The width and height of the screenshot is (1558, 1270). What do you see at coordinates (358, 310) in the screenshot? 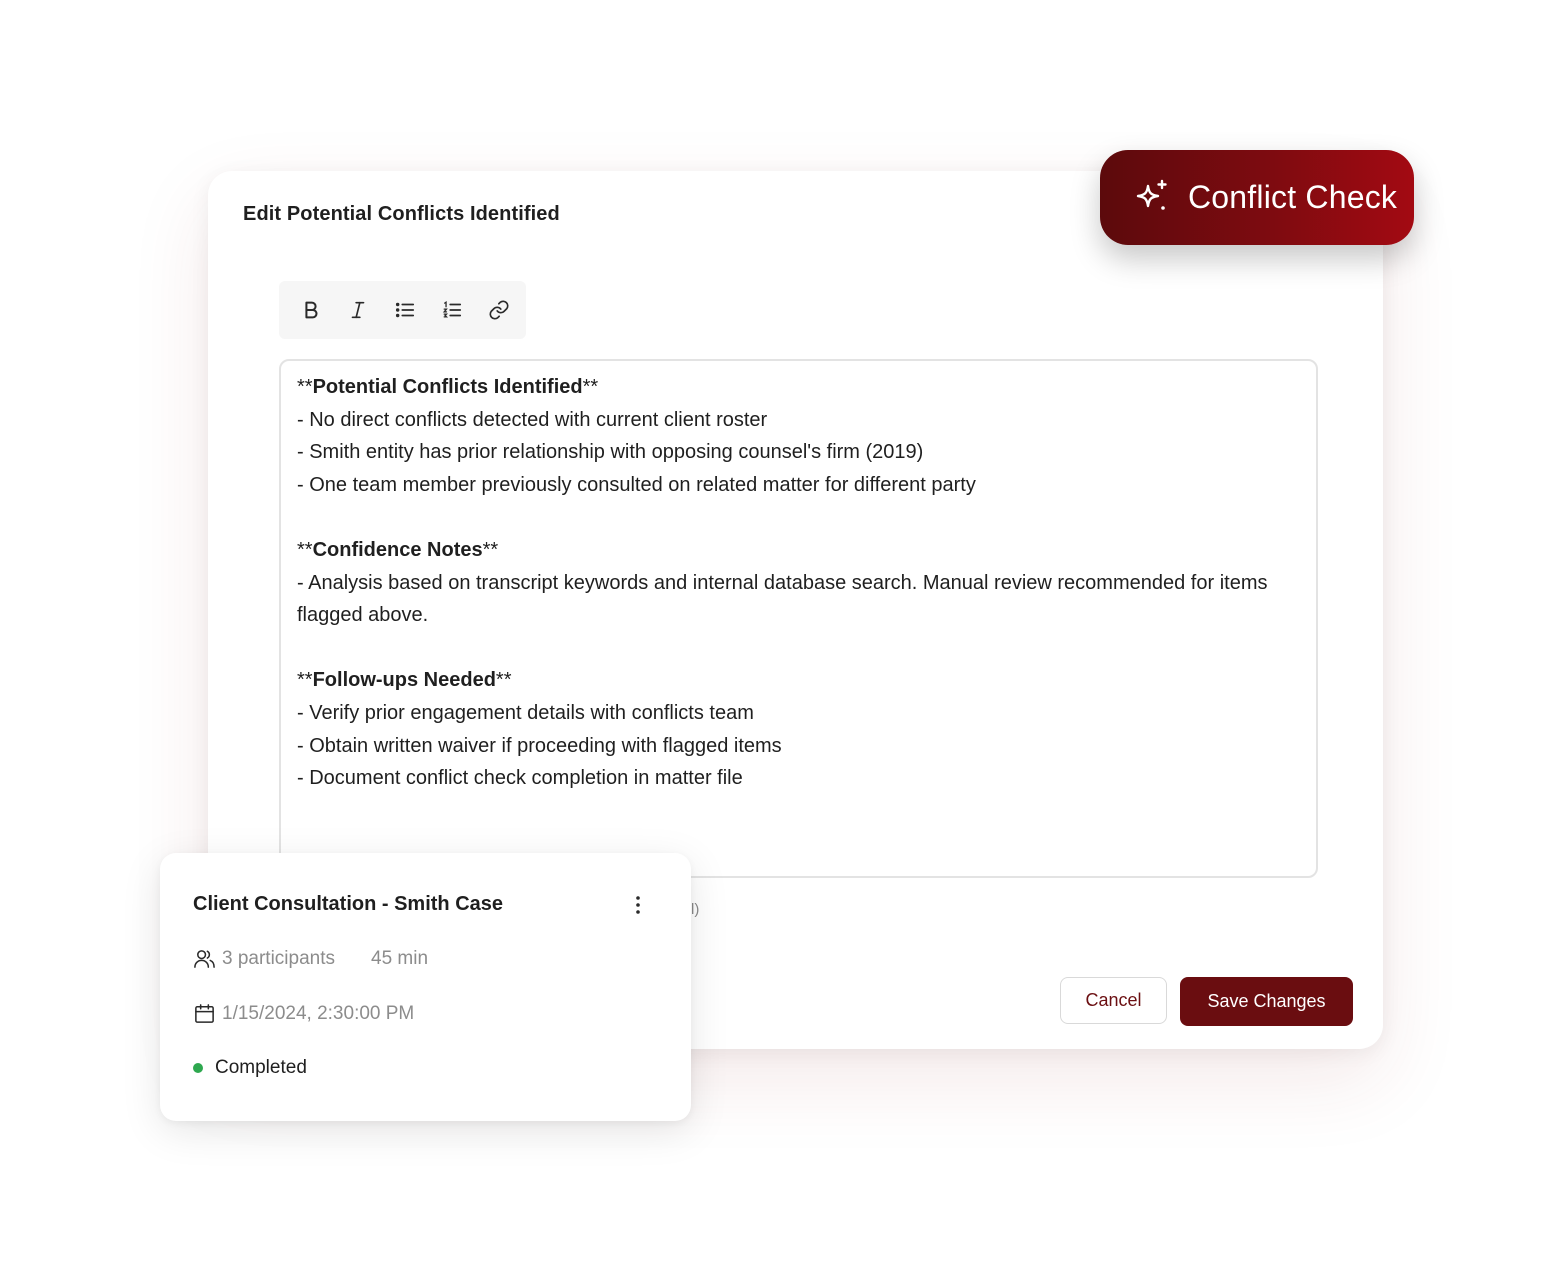
I see `italic-icon` at bounding box center [358, 310].